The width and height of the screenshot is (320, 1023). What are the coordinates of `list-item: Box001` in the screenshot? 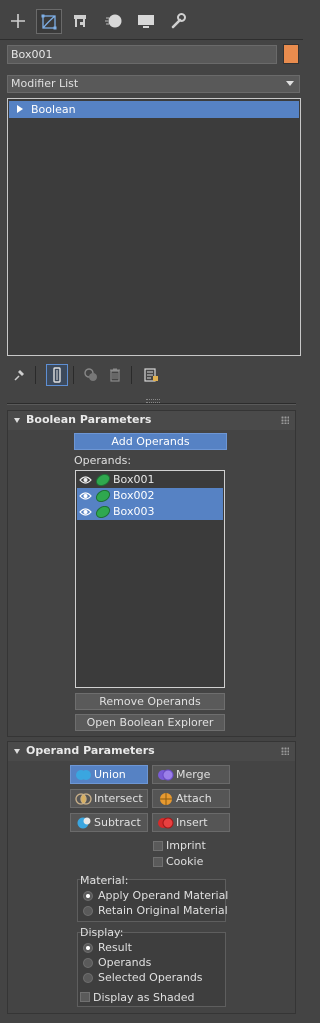 It's located at (150, 480).